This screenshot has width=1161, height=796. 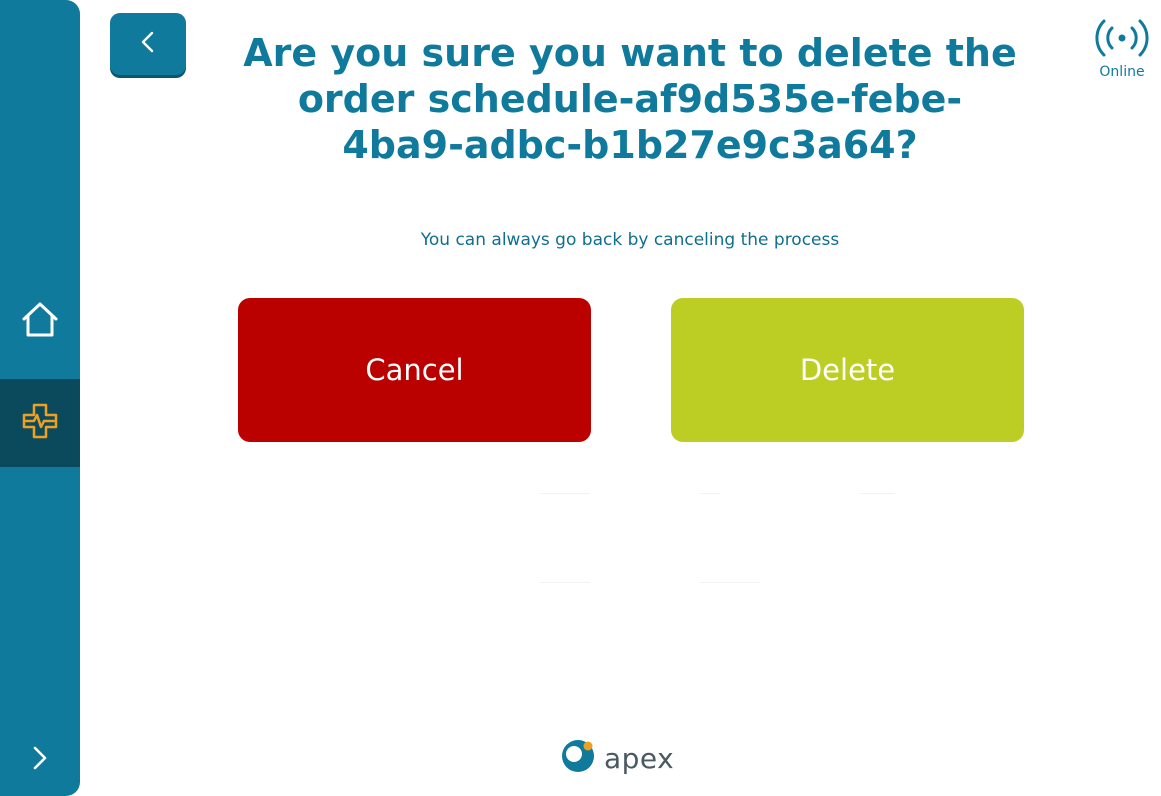 I want to click on home-icon, so click(x=40, y=321).